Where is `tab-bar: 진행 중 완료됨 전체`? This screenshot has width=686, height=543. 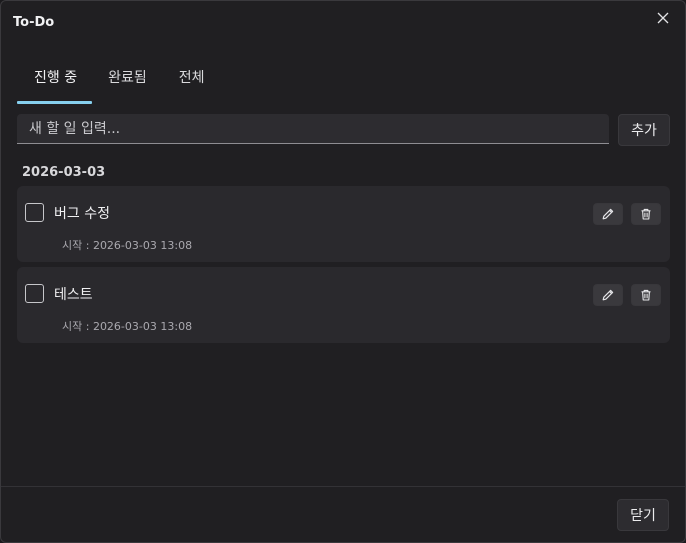 tab-bar: 진행 중 완료됨 전체 is located at coordinates (119, 80).